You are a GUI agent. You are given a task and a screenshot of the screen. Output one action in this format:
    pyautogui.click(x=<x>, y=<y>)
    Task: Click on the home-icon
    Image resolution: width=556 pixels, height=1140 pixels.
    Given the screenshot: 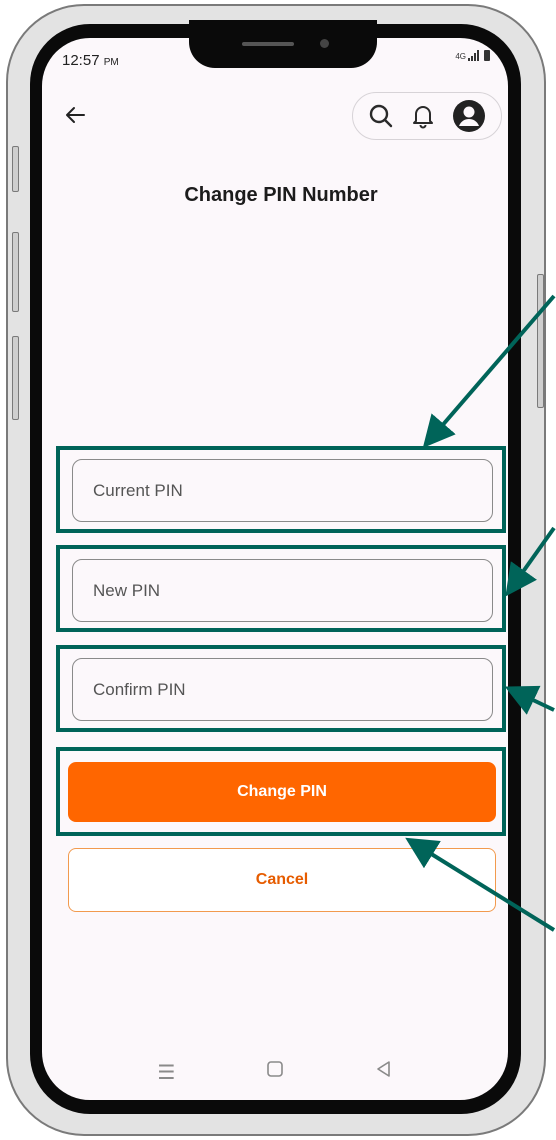 What is the action you would take?
    pyautogui.click(x=275, y=1072)
    